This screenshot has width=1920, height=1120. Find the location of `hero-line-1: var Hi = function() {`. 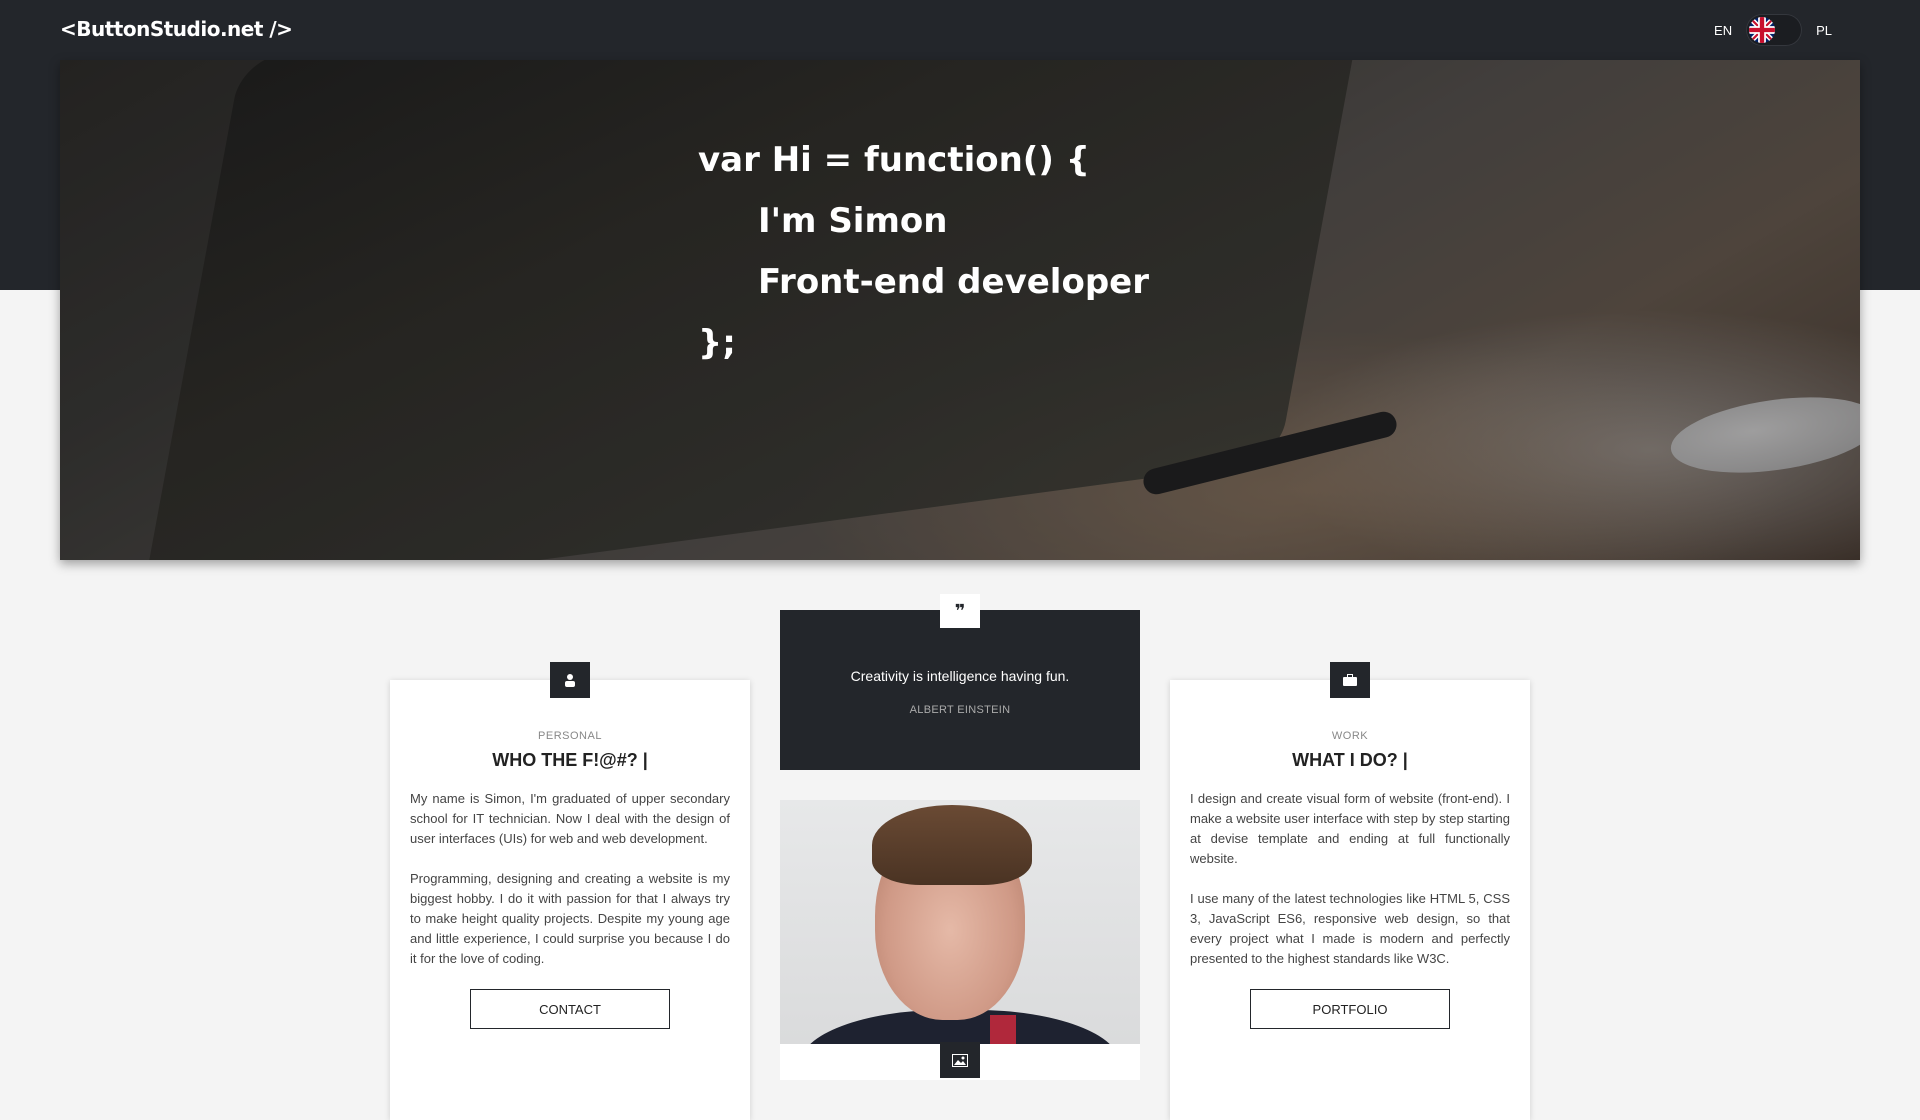

hero-line-1: var Hi = function() { is located at coordinates (894, 160).